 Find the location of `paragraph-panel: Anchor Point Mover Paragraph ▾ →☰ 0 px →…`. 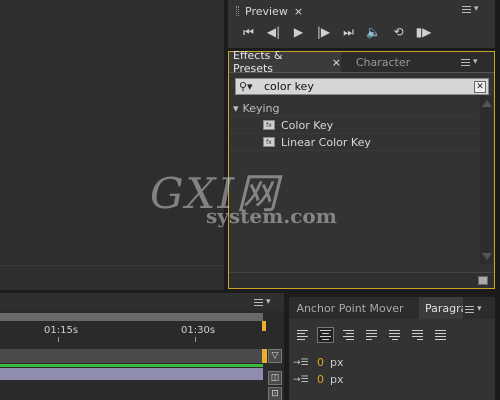

paragraph-panel: Anchor Point Mover Paragraph ▾ →☰ 0 px →… is located at coordinates (392, 348).